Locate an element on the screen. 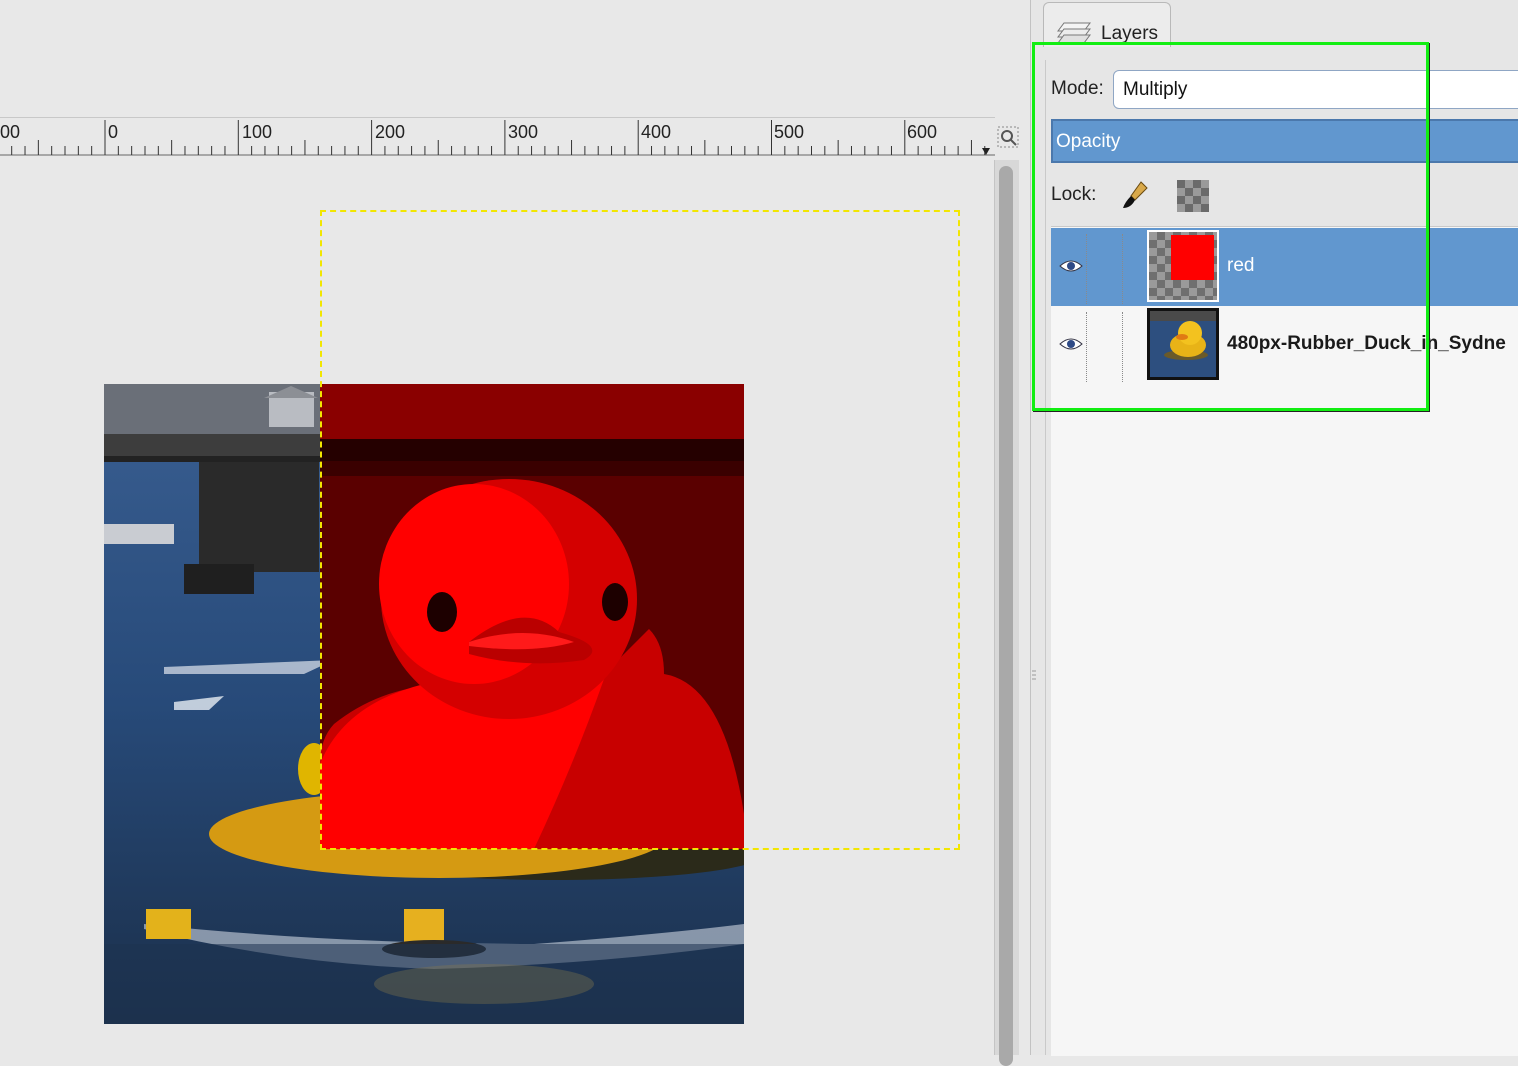  mode-value: Multiply is located at coordinates (1155, 89).